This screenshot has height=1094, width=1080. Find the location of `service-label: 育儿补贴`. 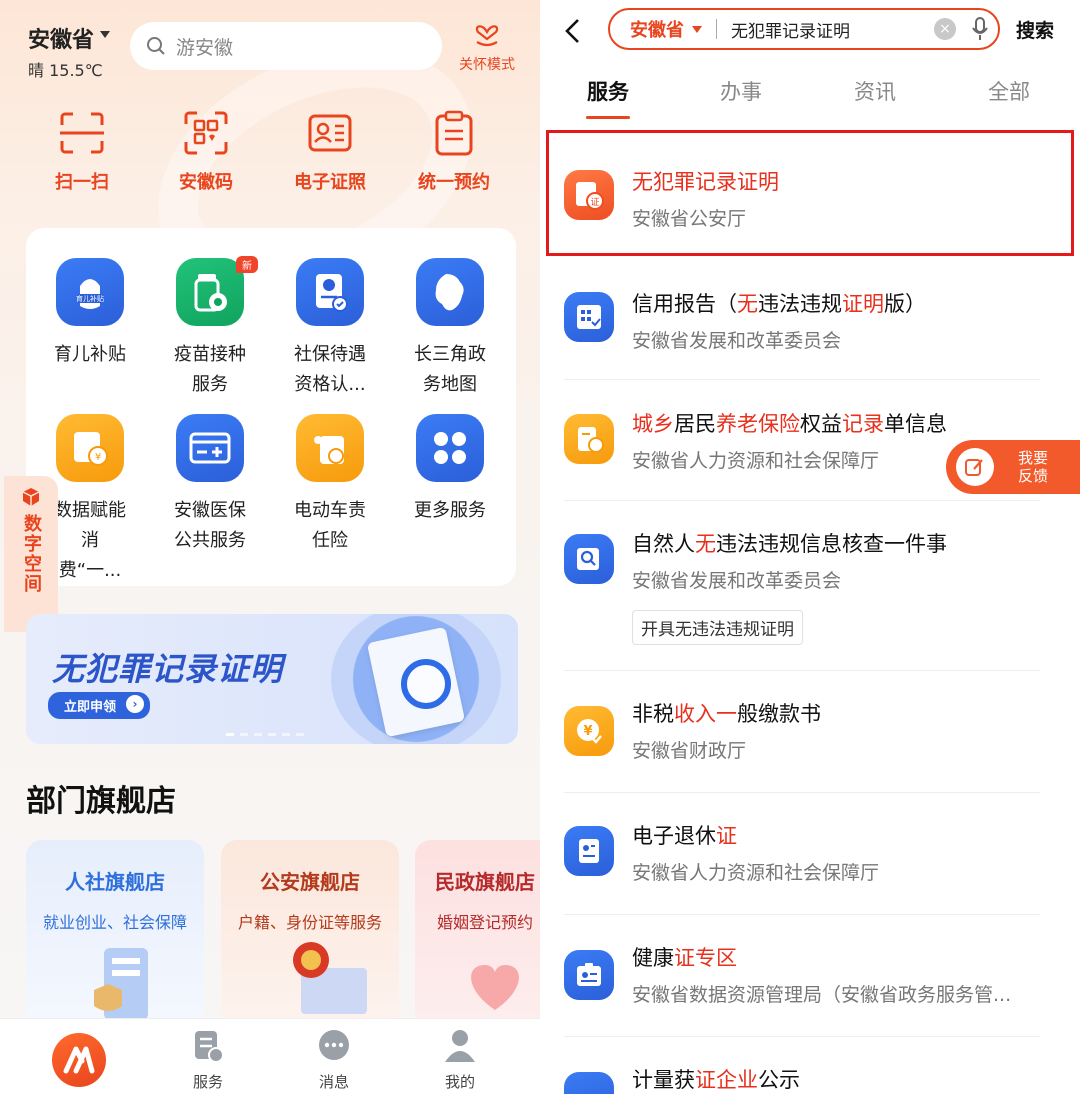

service-label: 育儿补贴 is located at coordinates (90, 354).